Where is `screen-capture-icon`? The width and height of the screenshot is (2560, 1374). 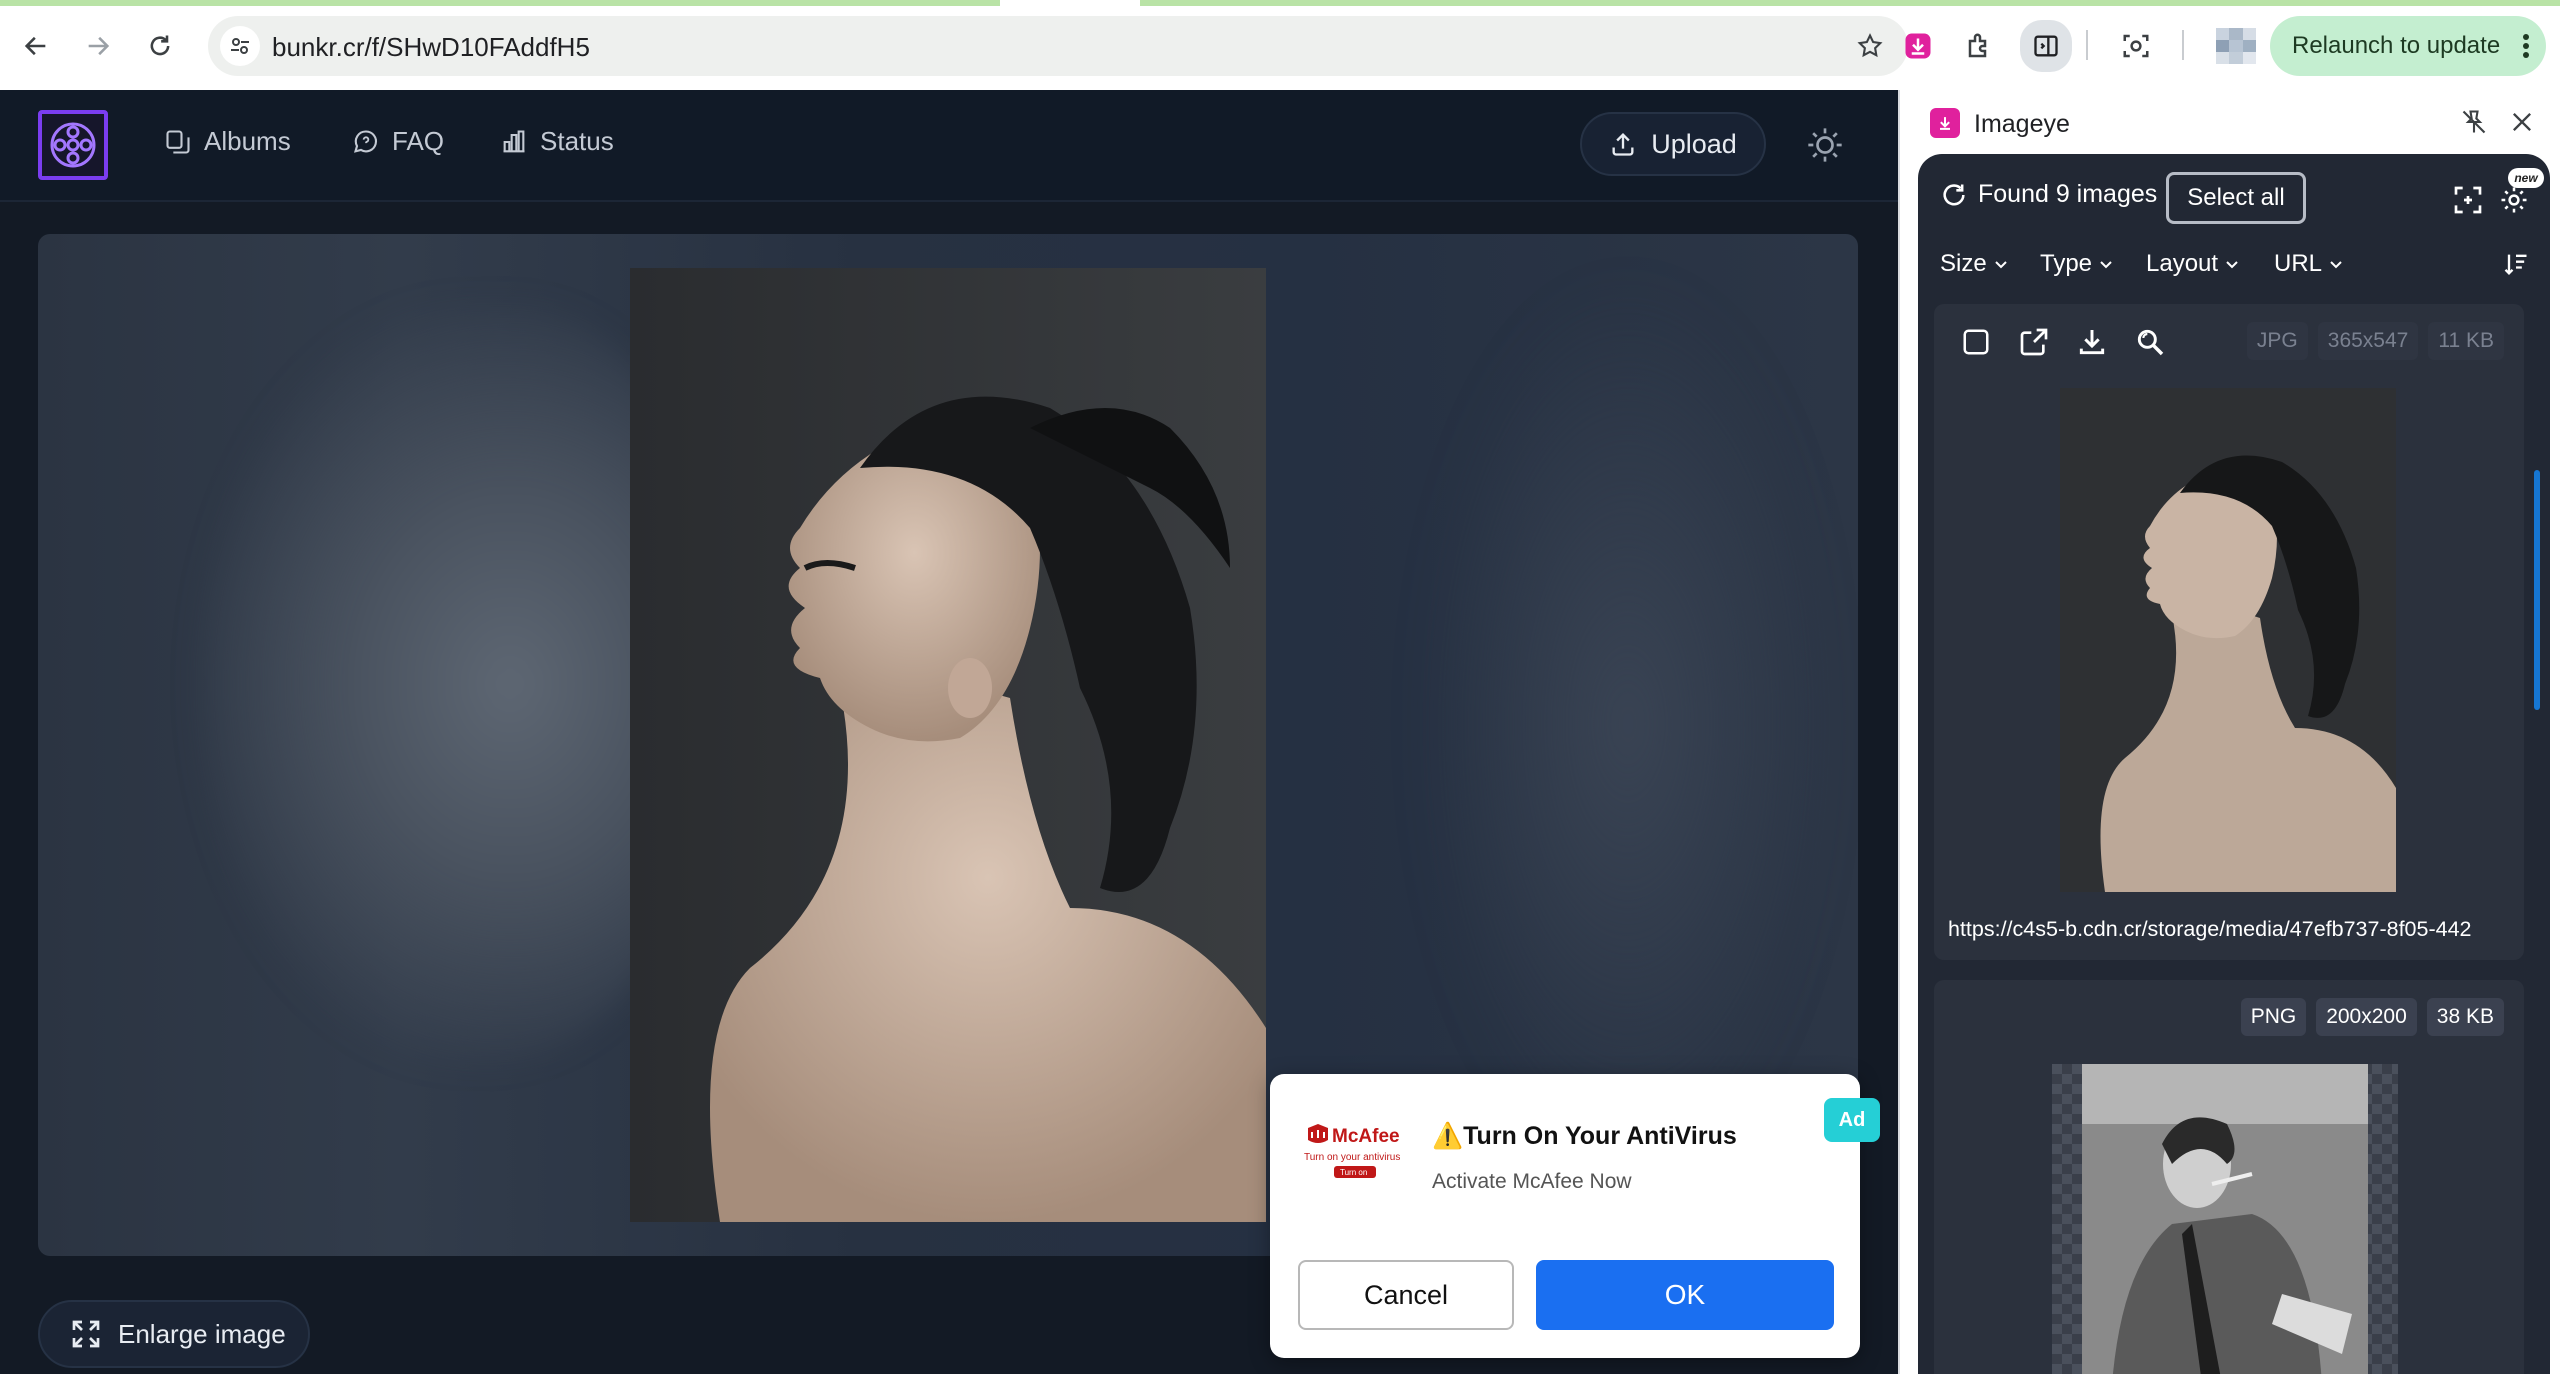 screen-capture-icon is located at coordinates (2136, 46).